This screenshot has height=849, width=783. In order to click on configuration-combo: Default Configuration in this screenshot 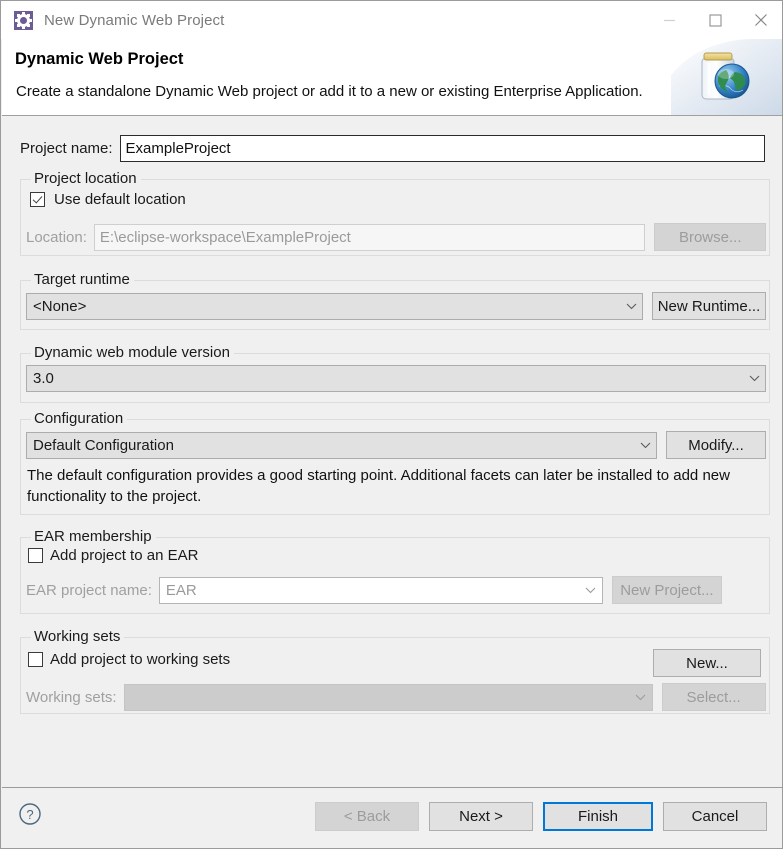, I will do `click(341, 445)`.